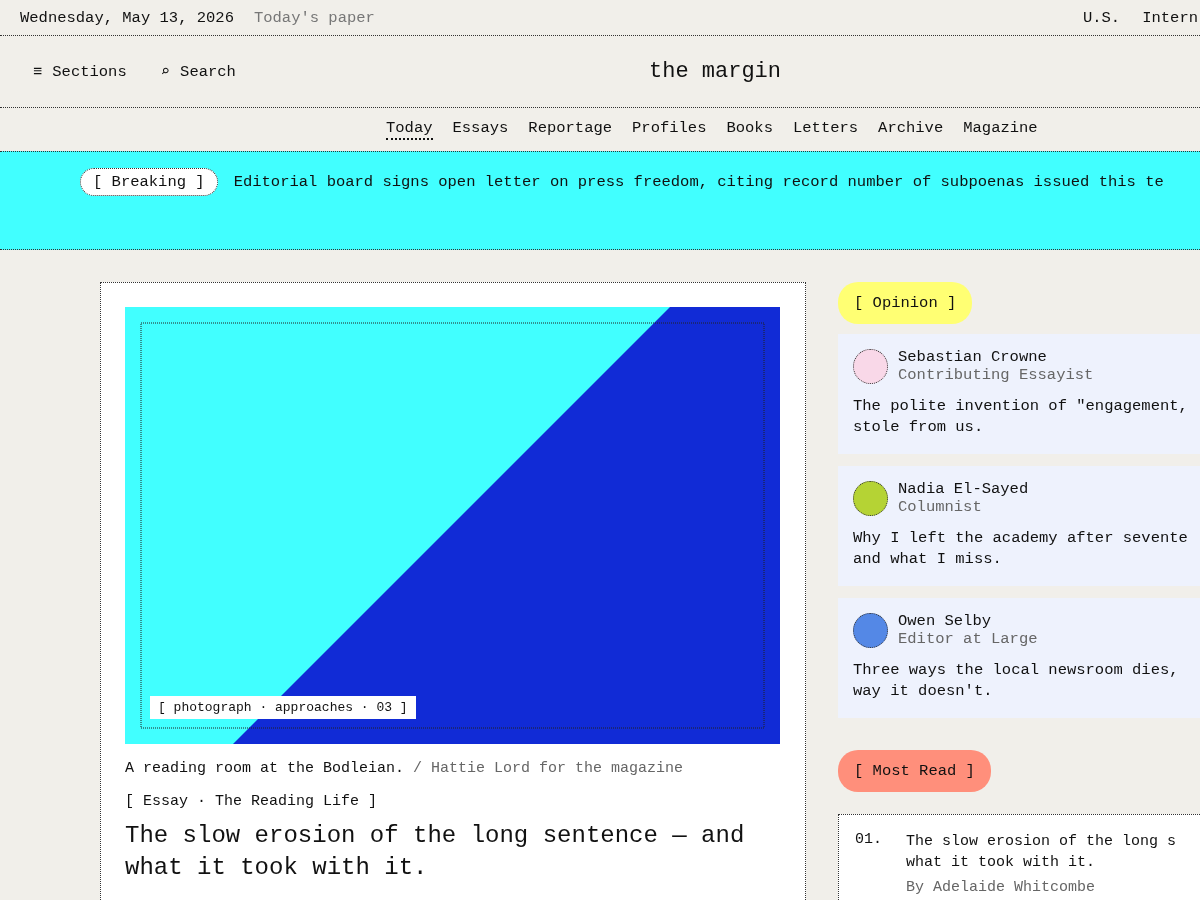  I want to click on nav-link: Books, so click(749, 129).